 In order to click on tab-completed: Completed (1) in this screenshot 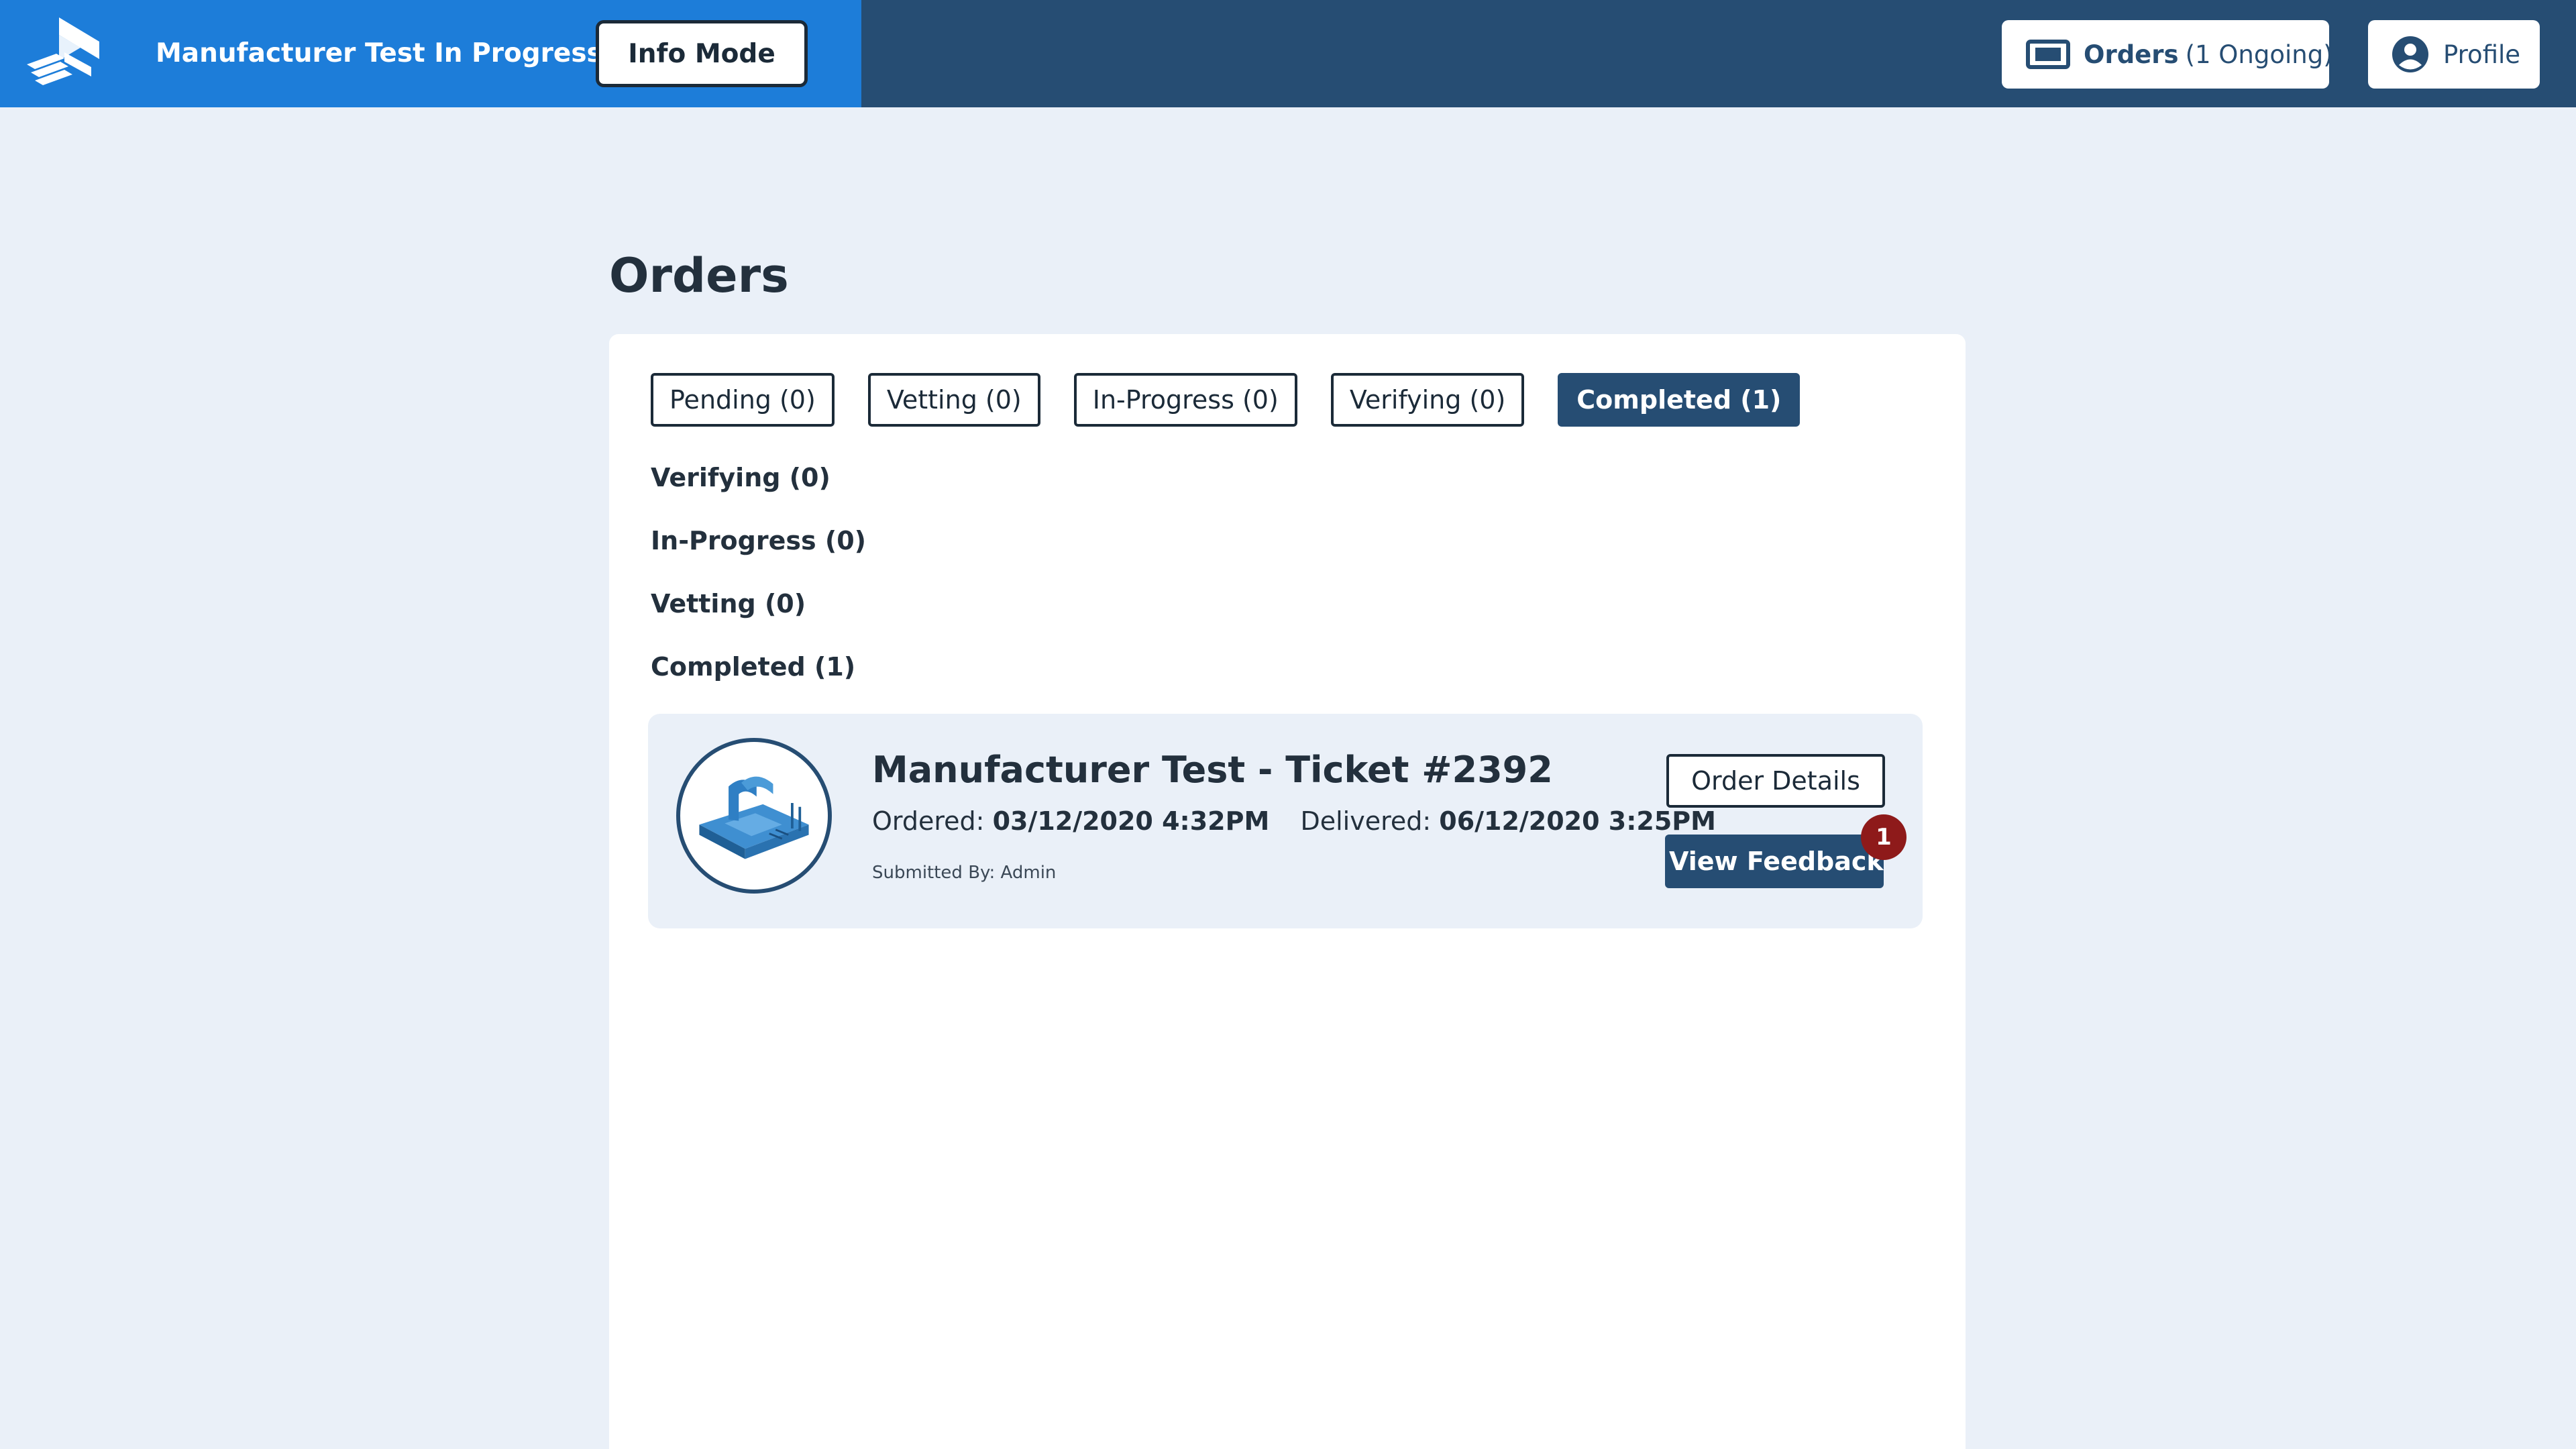, I will do `click(1679, 400)`.